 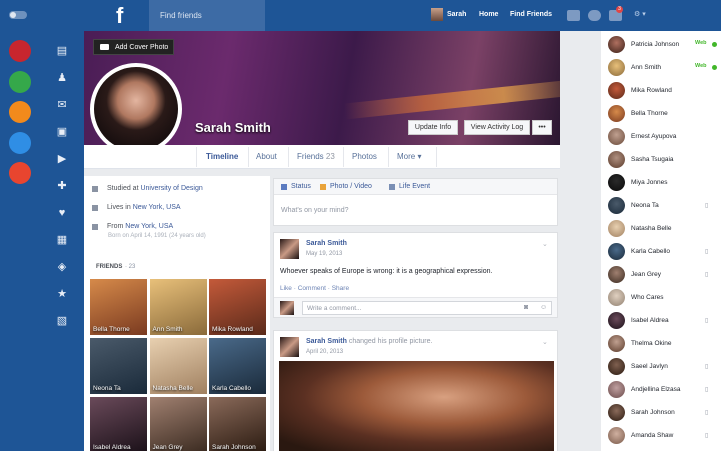 I want to click on users-icon: ♟, so click(x=62, y=78).